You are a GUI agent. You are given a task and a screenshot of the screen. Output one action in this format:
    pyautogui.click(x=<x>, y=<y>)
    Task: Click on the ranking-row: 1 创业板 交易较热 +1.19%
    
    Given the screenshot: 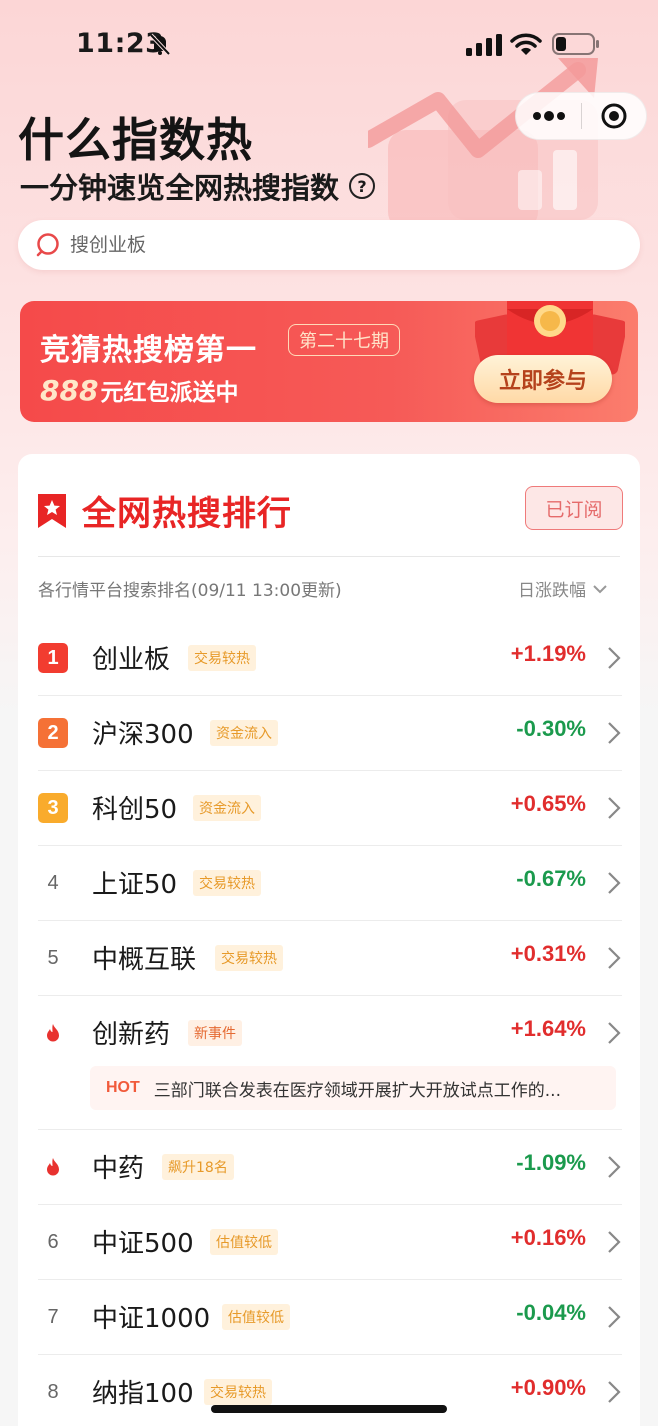 What is the action you would take?
    pyautogui.click(x=330, y=658)
    